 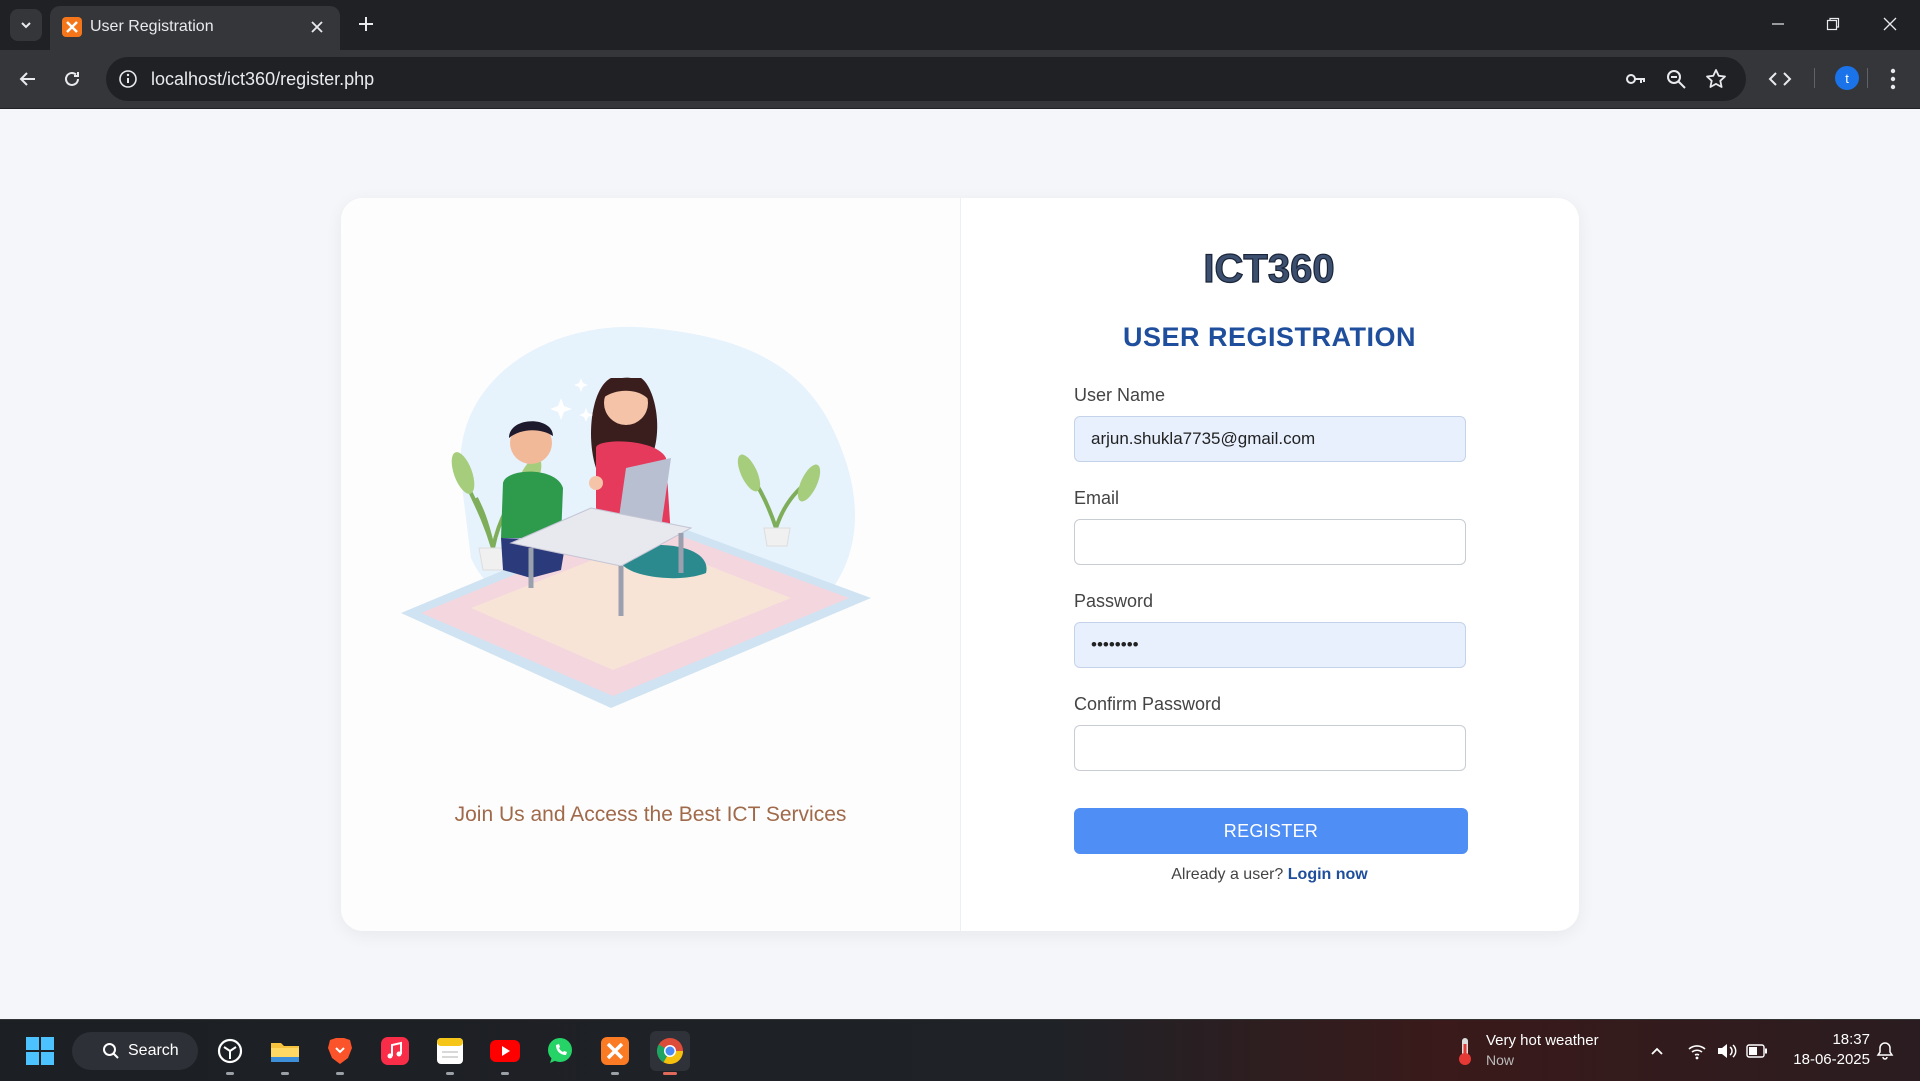 I want to click on reload-button, so click(x=72, y=79).